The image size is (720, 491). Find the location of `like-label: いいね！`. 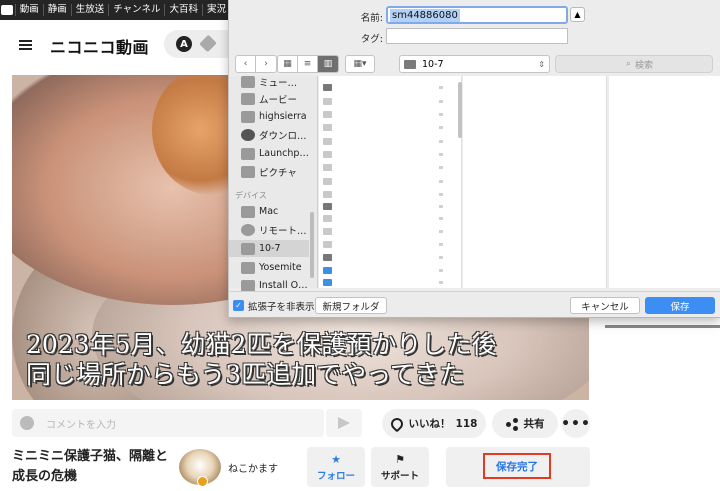

like-label: いいね！ is located at coordinates (429, 424).